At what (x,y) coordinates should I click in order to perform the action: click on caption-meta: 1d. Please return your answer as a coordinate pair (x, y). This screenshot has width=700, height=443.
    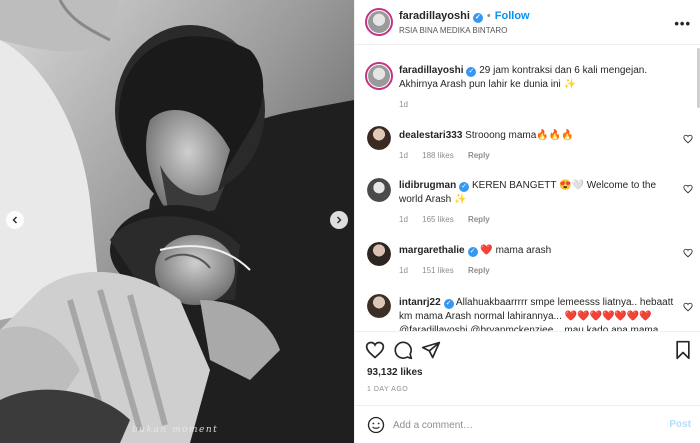
    Looking at the image, I should click on (409, 104).